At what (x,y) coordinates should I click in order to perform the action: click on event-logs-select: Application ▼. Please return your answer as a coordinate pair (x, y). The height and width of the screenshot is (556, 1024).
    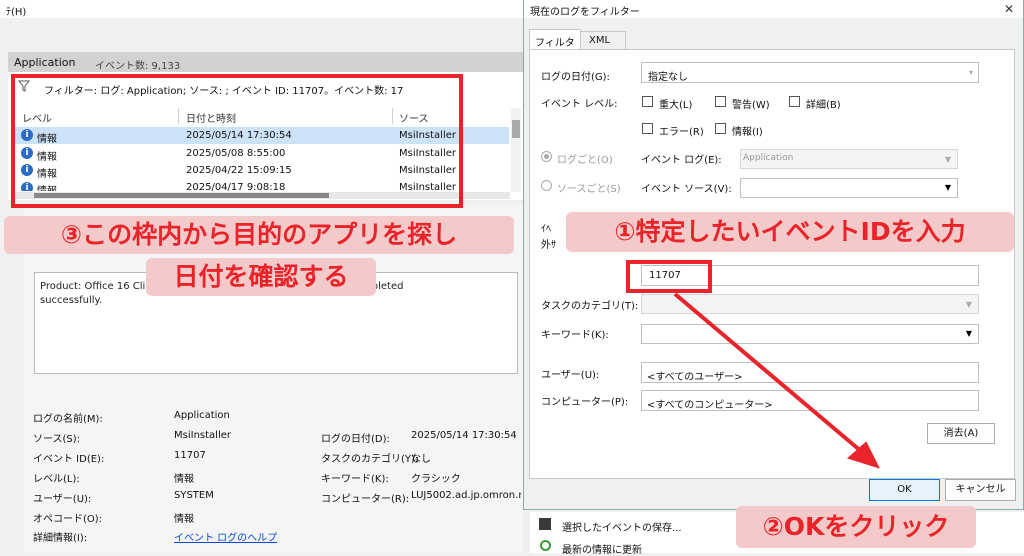
    Looking at the image, I should click on (849, 159).